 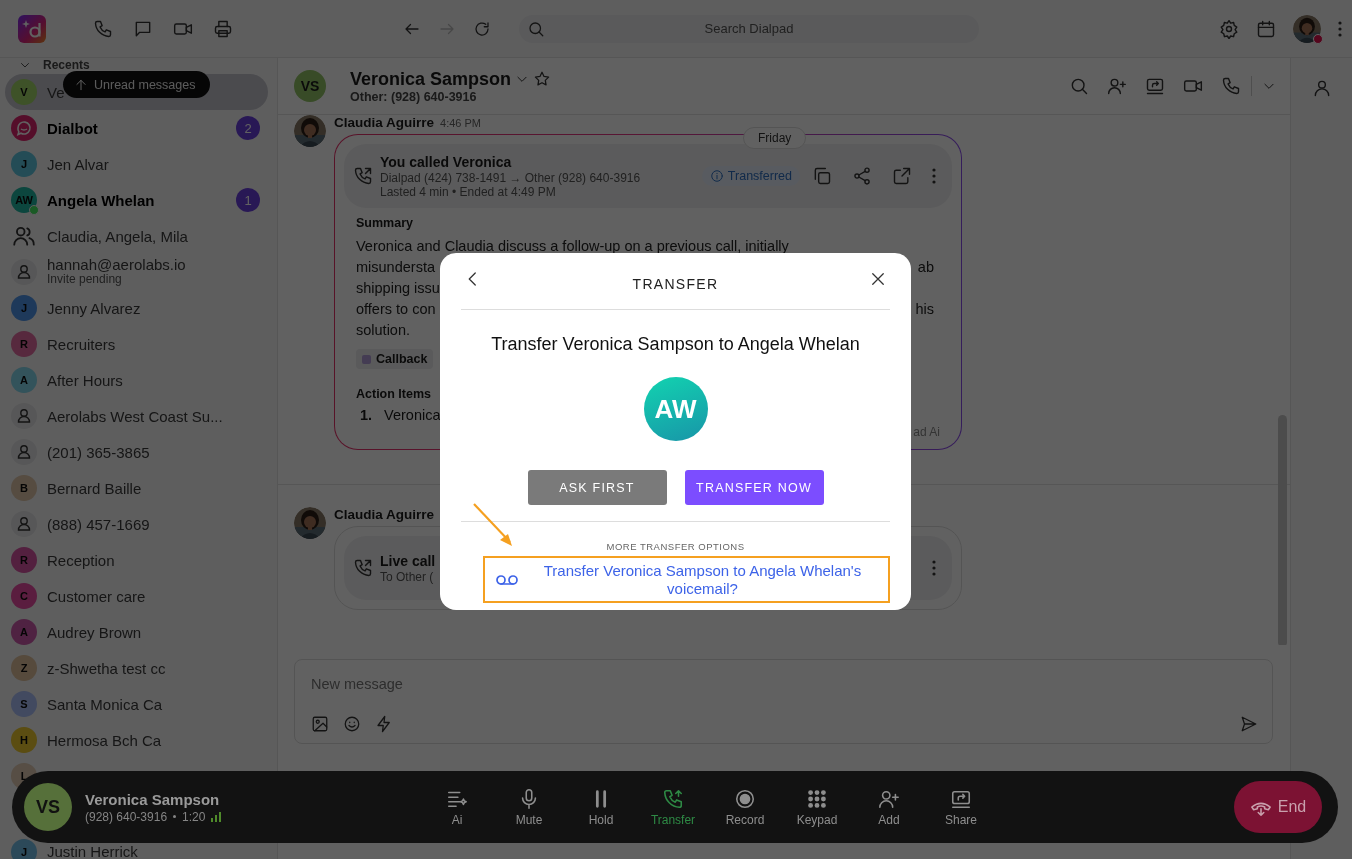 I want to click on signal-icon, so click(x=216, y=816).